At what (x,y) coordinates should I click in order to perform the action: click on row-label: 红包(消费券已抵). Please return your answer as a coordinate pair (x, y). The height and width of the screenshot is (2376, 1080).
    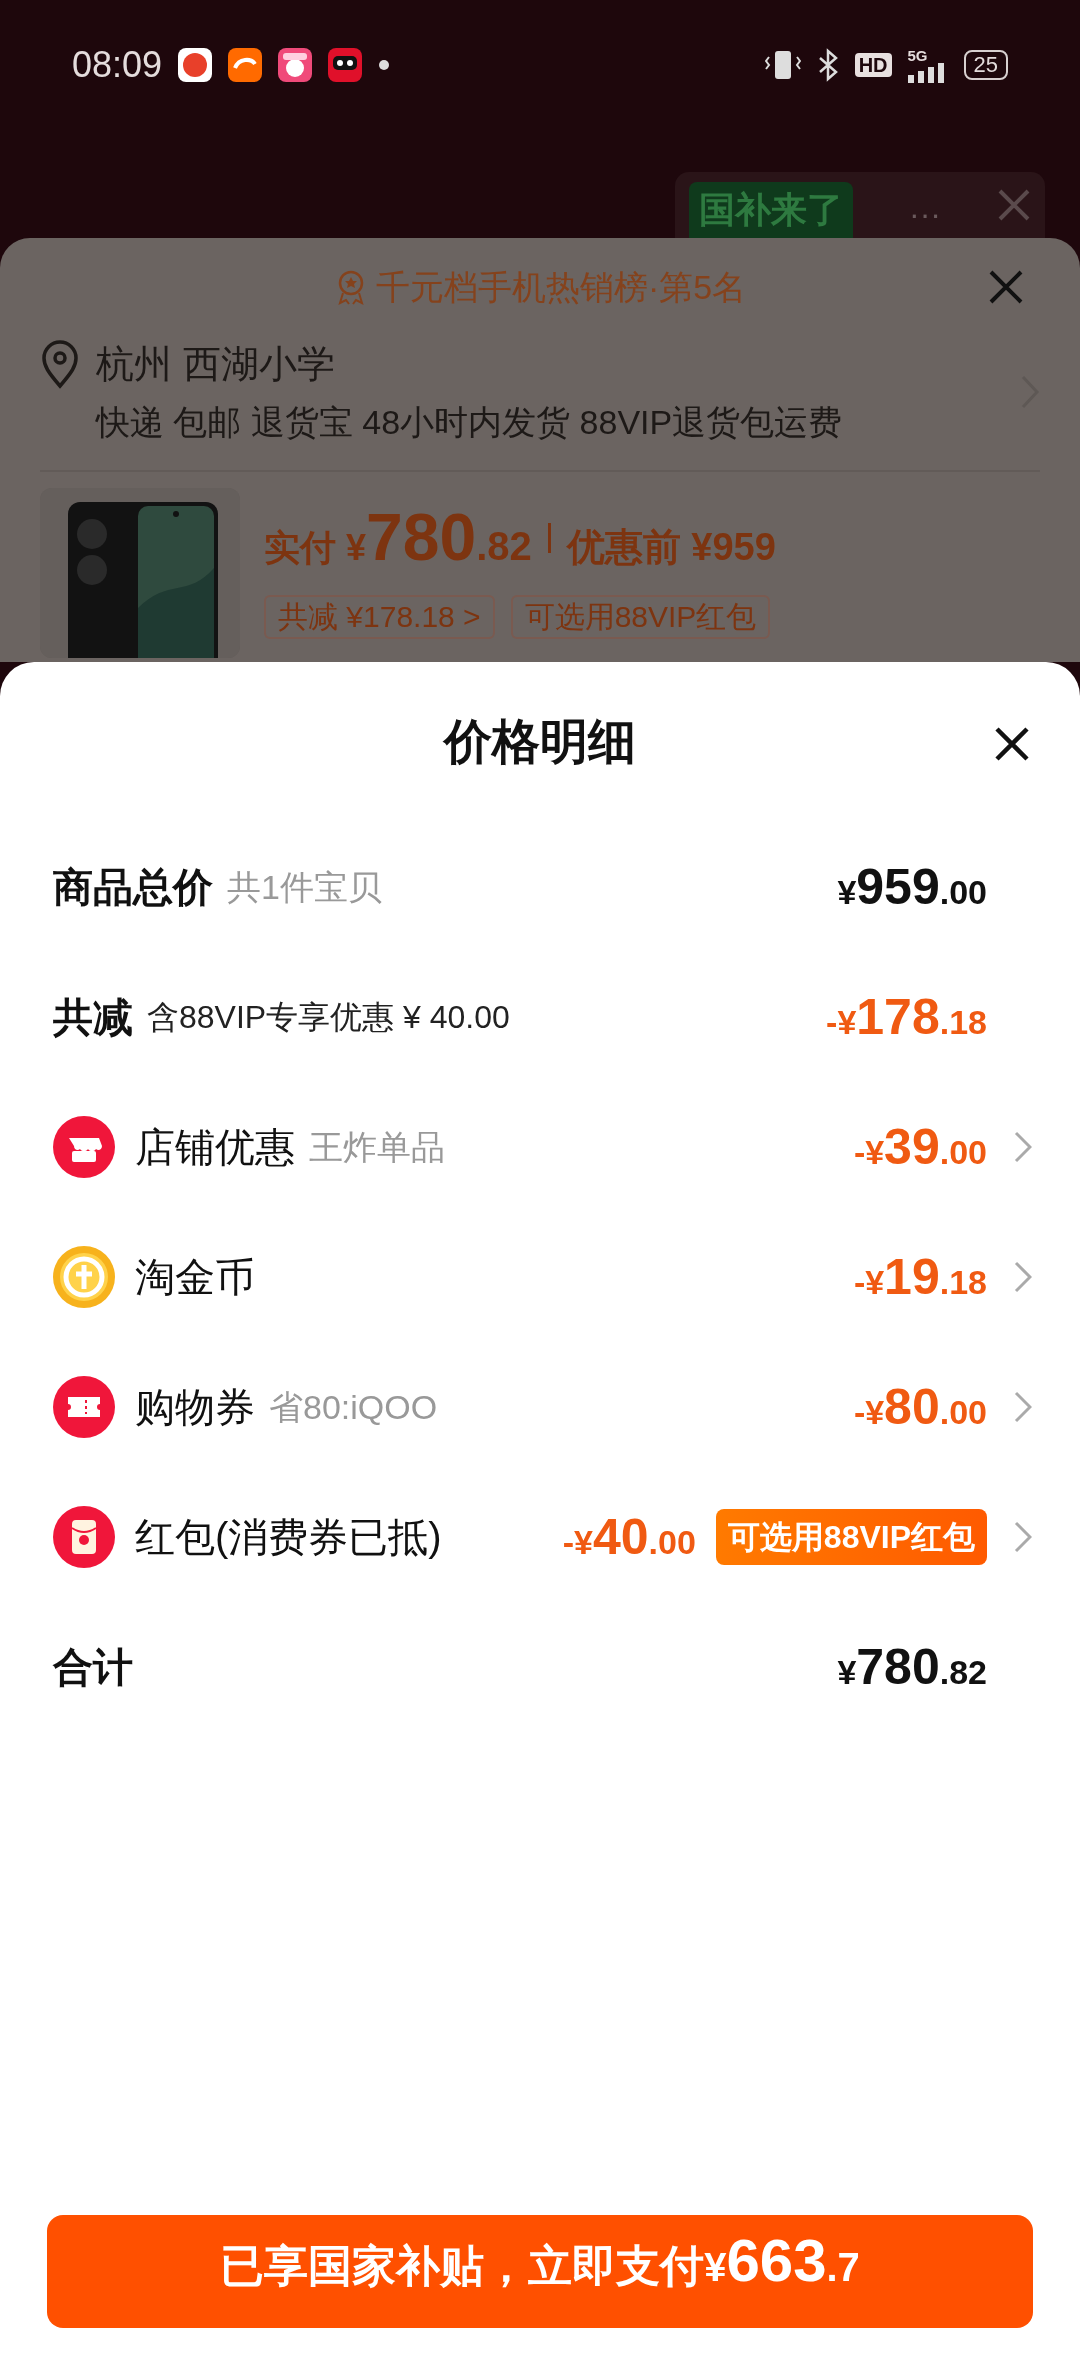
    Looking at the image, I should click on (288, 1537).